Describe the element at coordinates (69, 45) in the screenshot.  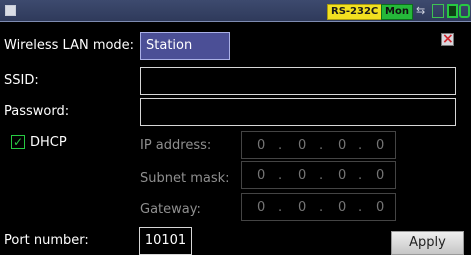
I see `wireless-lan-mode-label: Wireless LAN mode:` at that location.